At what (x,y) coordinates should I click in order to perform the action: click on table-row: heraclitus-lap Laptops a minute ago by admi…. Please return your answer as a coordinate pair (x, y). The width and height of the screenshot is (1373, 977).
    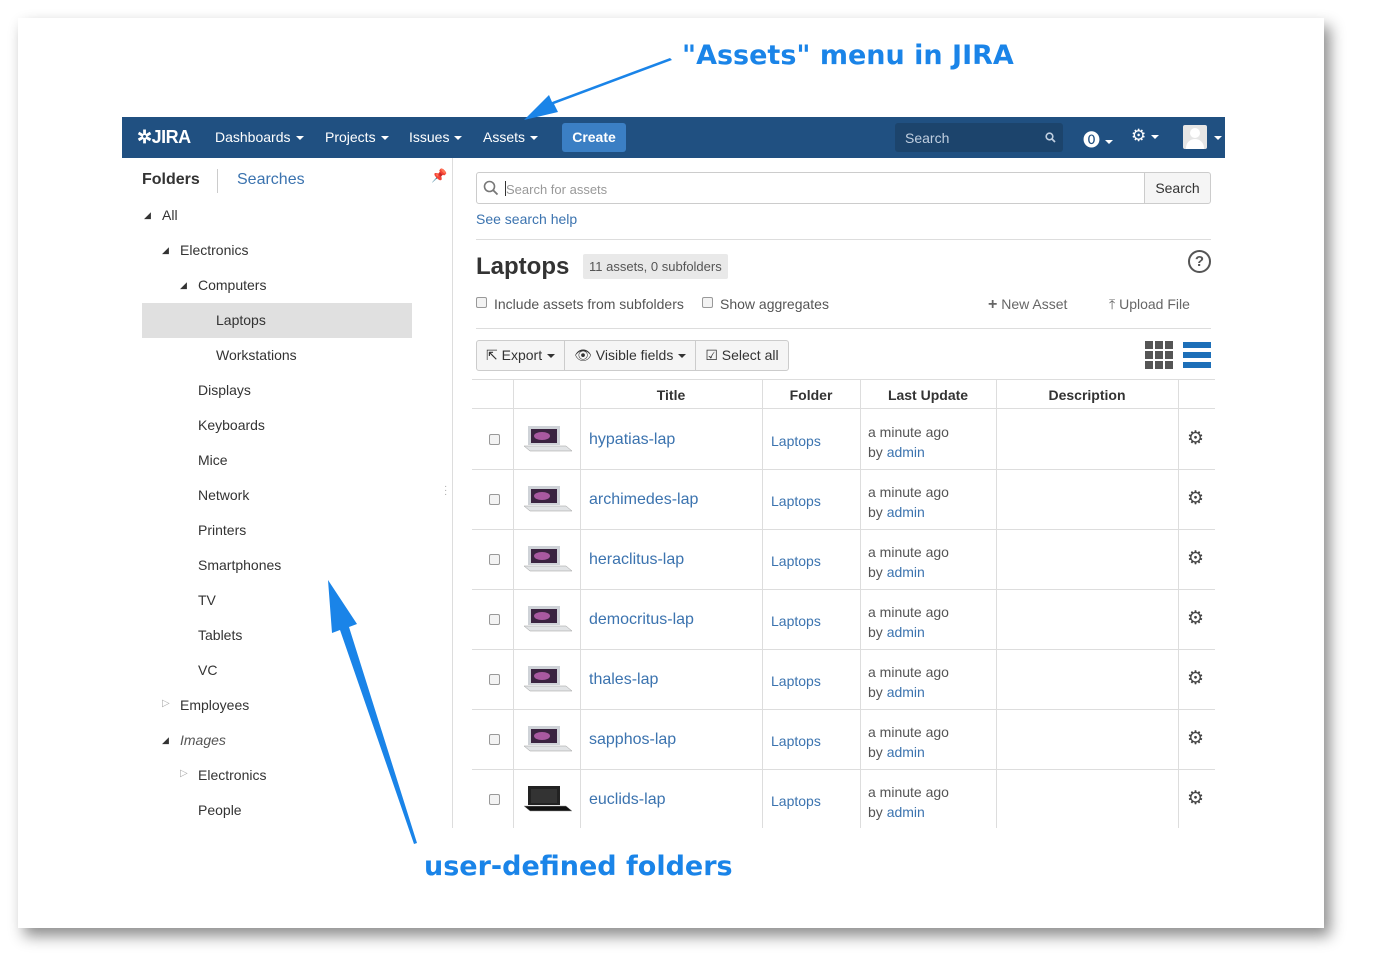
    Looking at the image, I should click on (843, 560).